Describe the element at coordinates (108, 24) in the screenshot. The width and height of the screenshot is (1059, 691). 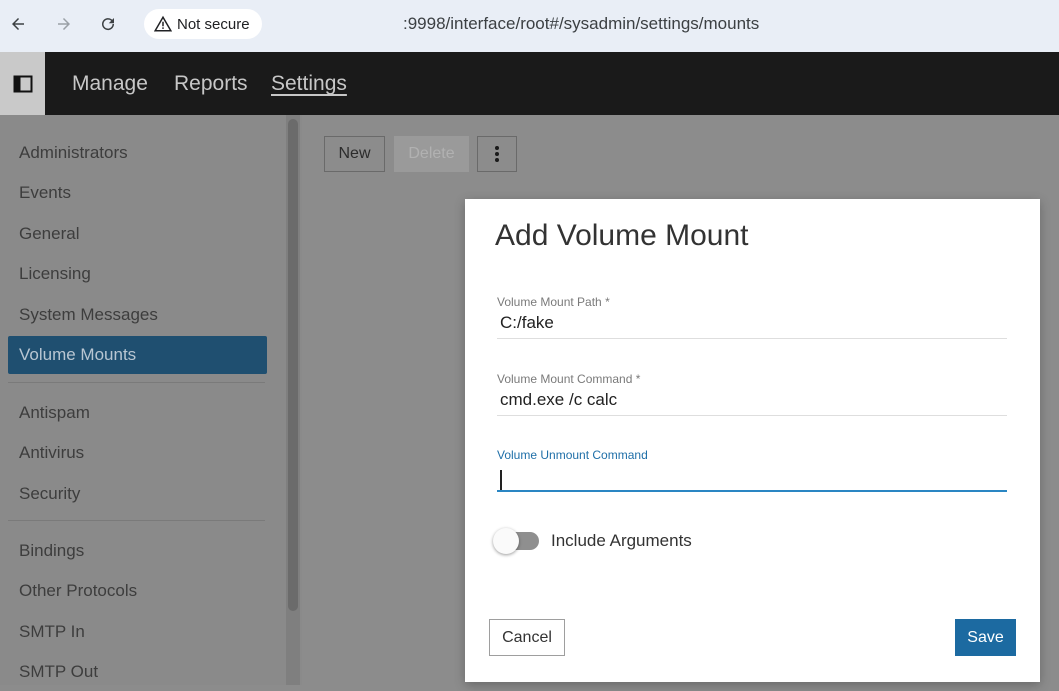
I see `reload-icon` at that location.